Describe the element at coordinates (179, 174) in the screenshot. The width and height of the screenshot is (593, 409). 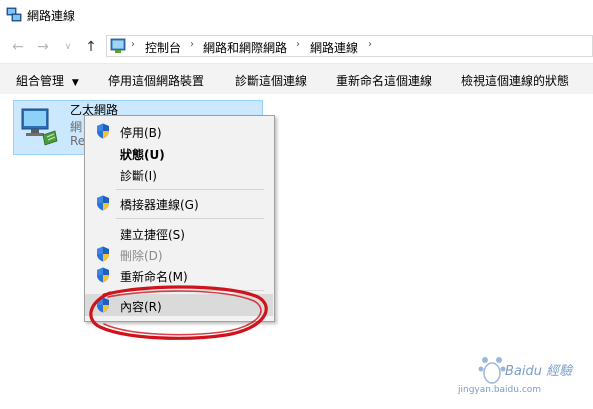
I see `menu-item-diagnose: 診斷(I)` at that location.